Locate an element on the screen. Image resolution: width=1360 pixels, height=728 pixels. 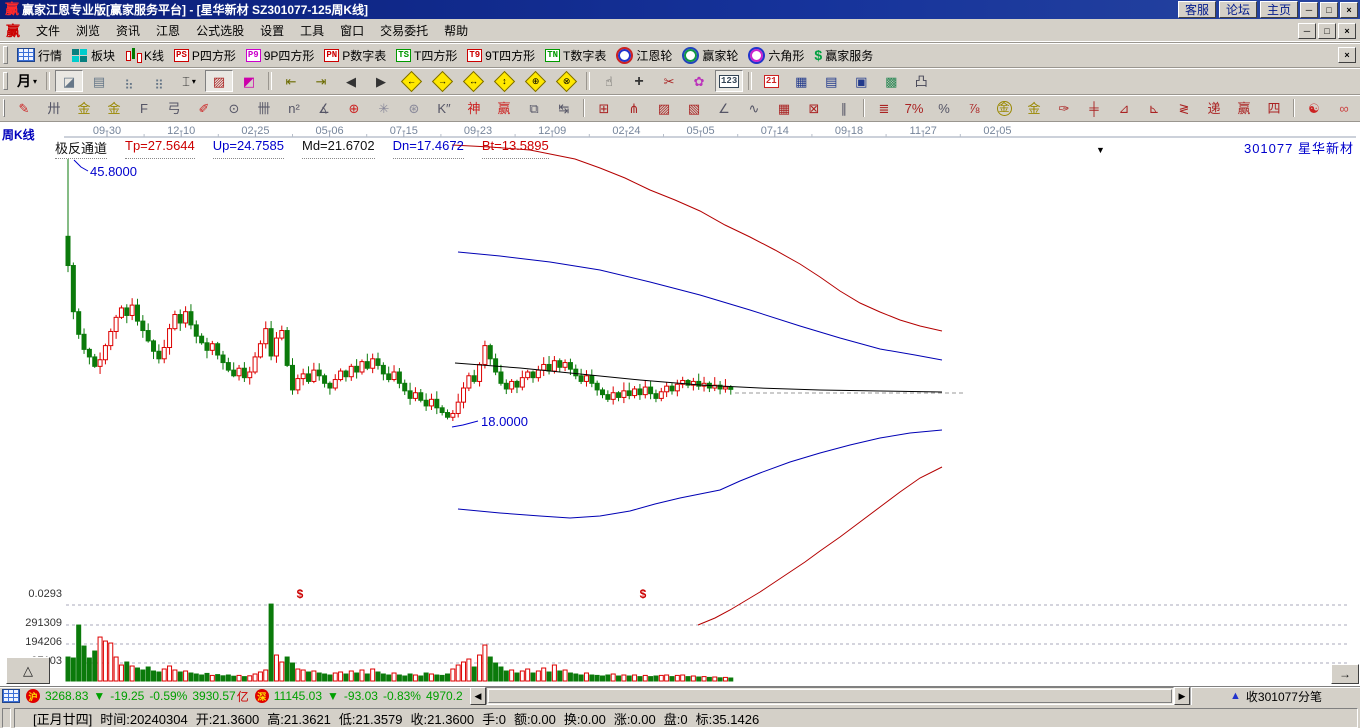
dart-line-button: ✐ is located at coordinates (204, 108).